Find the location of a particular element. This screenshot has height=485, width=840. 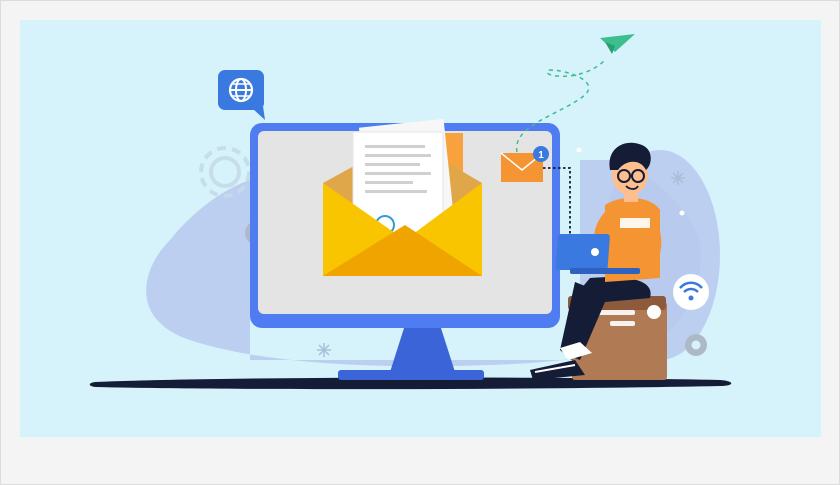

paper-plane-icon is located at coordinates (617, 44).